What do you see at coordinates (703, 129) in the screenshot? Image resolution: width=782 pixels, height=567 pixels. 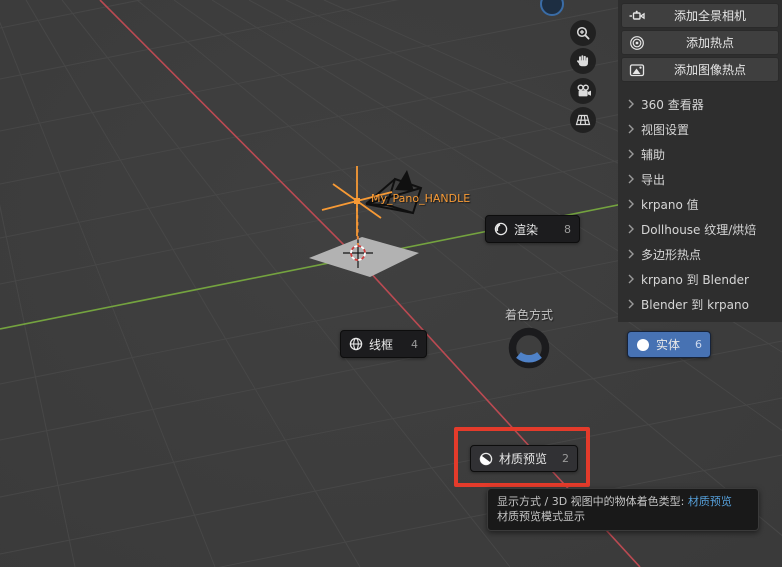 I see `panel-view-settings: 视图设置` at bounding box center [703, 129].